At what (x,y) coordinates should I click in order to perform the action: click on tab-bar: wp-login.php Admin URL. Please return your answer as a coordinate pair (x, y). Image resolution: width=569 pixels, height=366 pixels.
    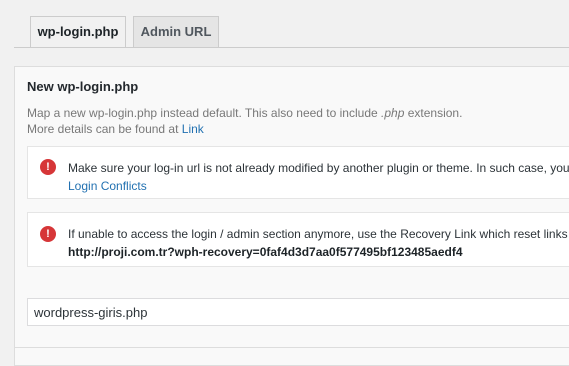
    Looking at the image, I should click on (284, 24).